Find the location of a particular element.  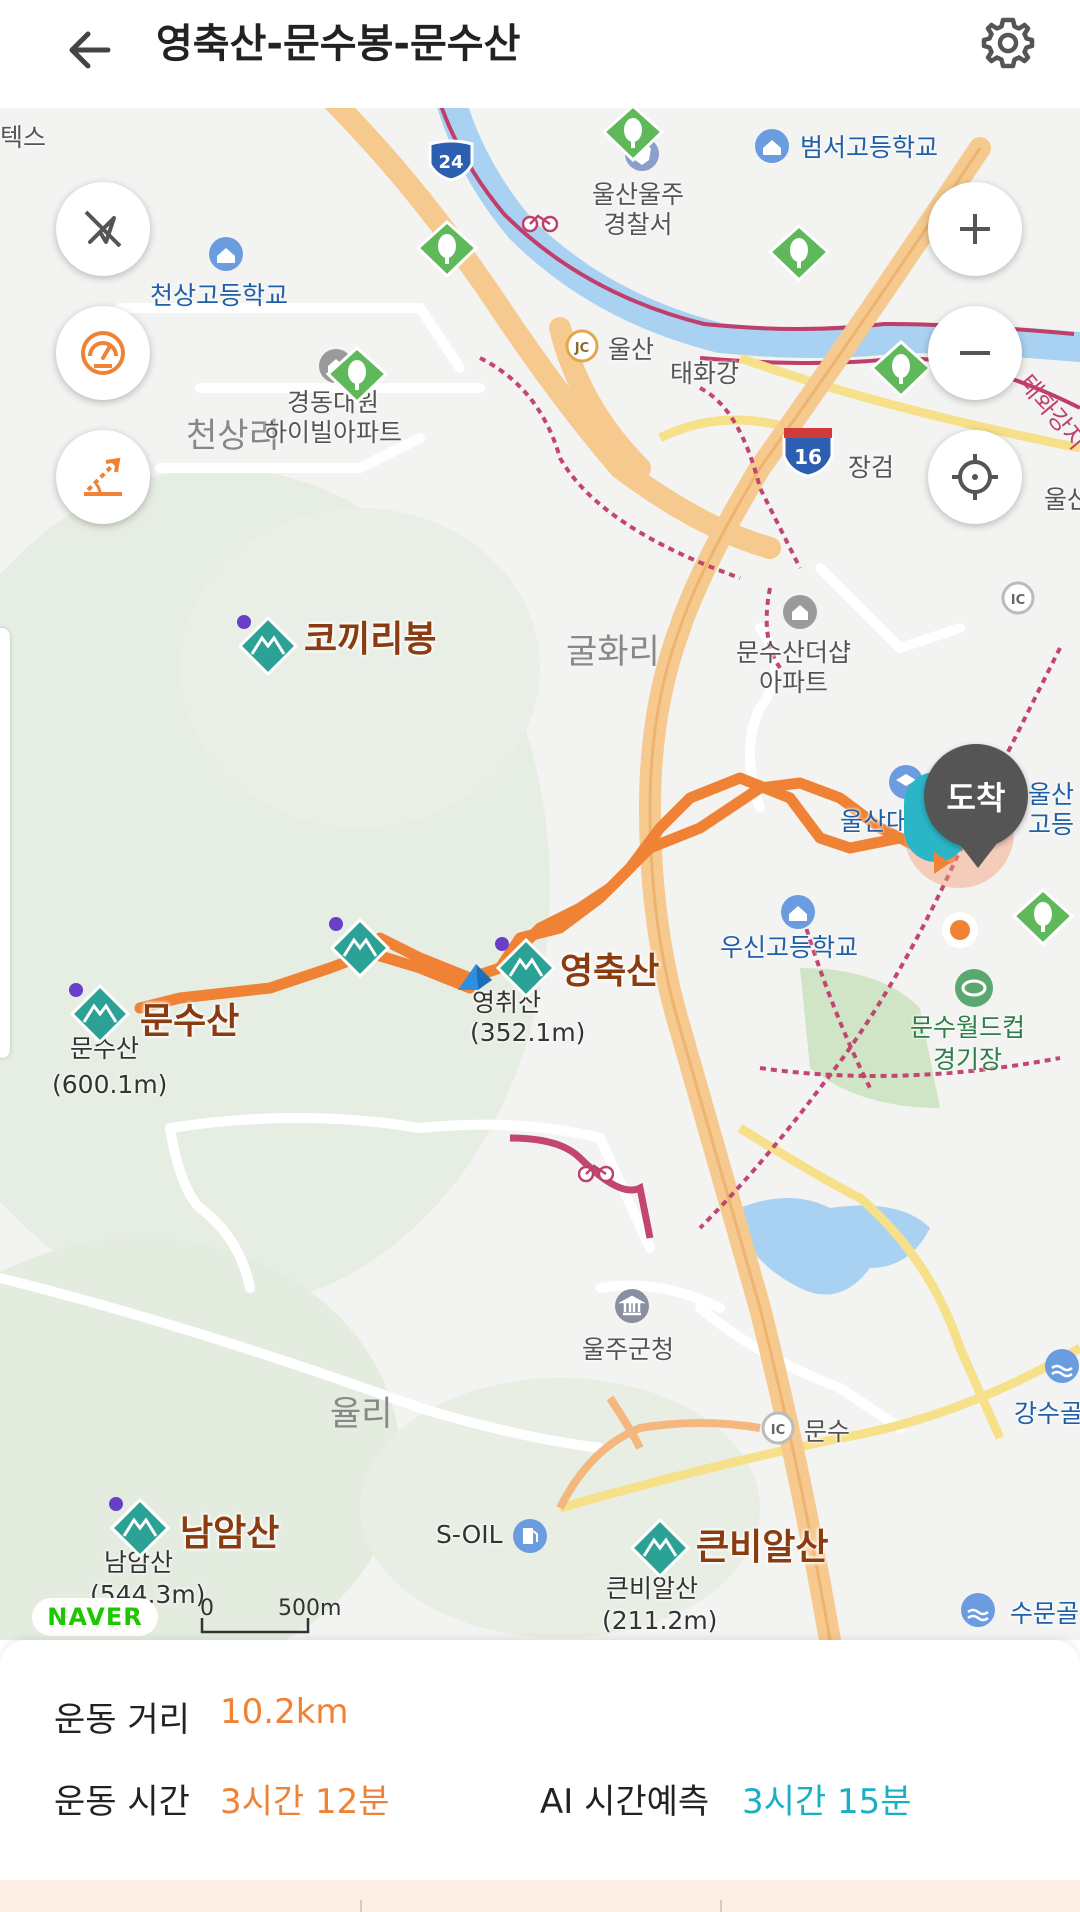

place-label-school: 울산대 is located at coordinates (875, 821).